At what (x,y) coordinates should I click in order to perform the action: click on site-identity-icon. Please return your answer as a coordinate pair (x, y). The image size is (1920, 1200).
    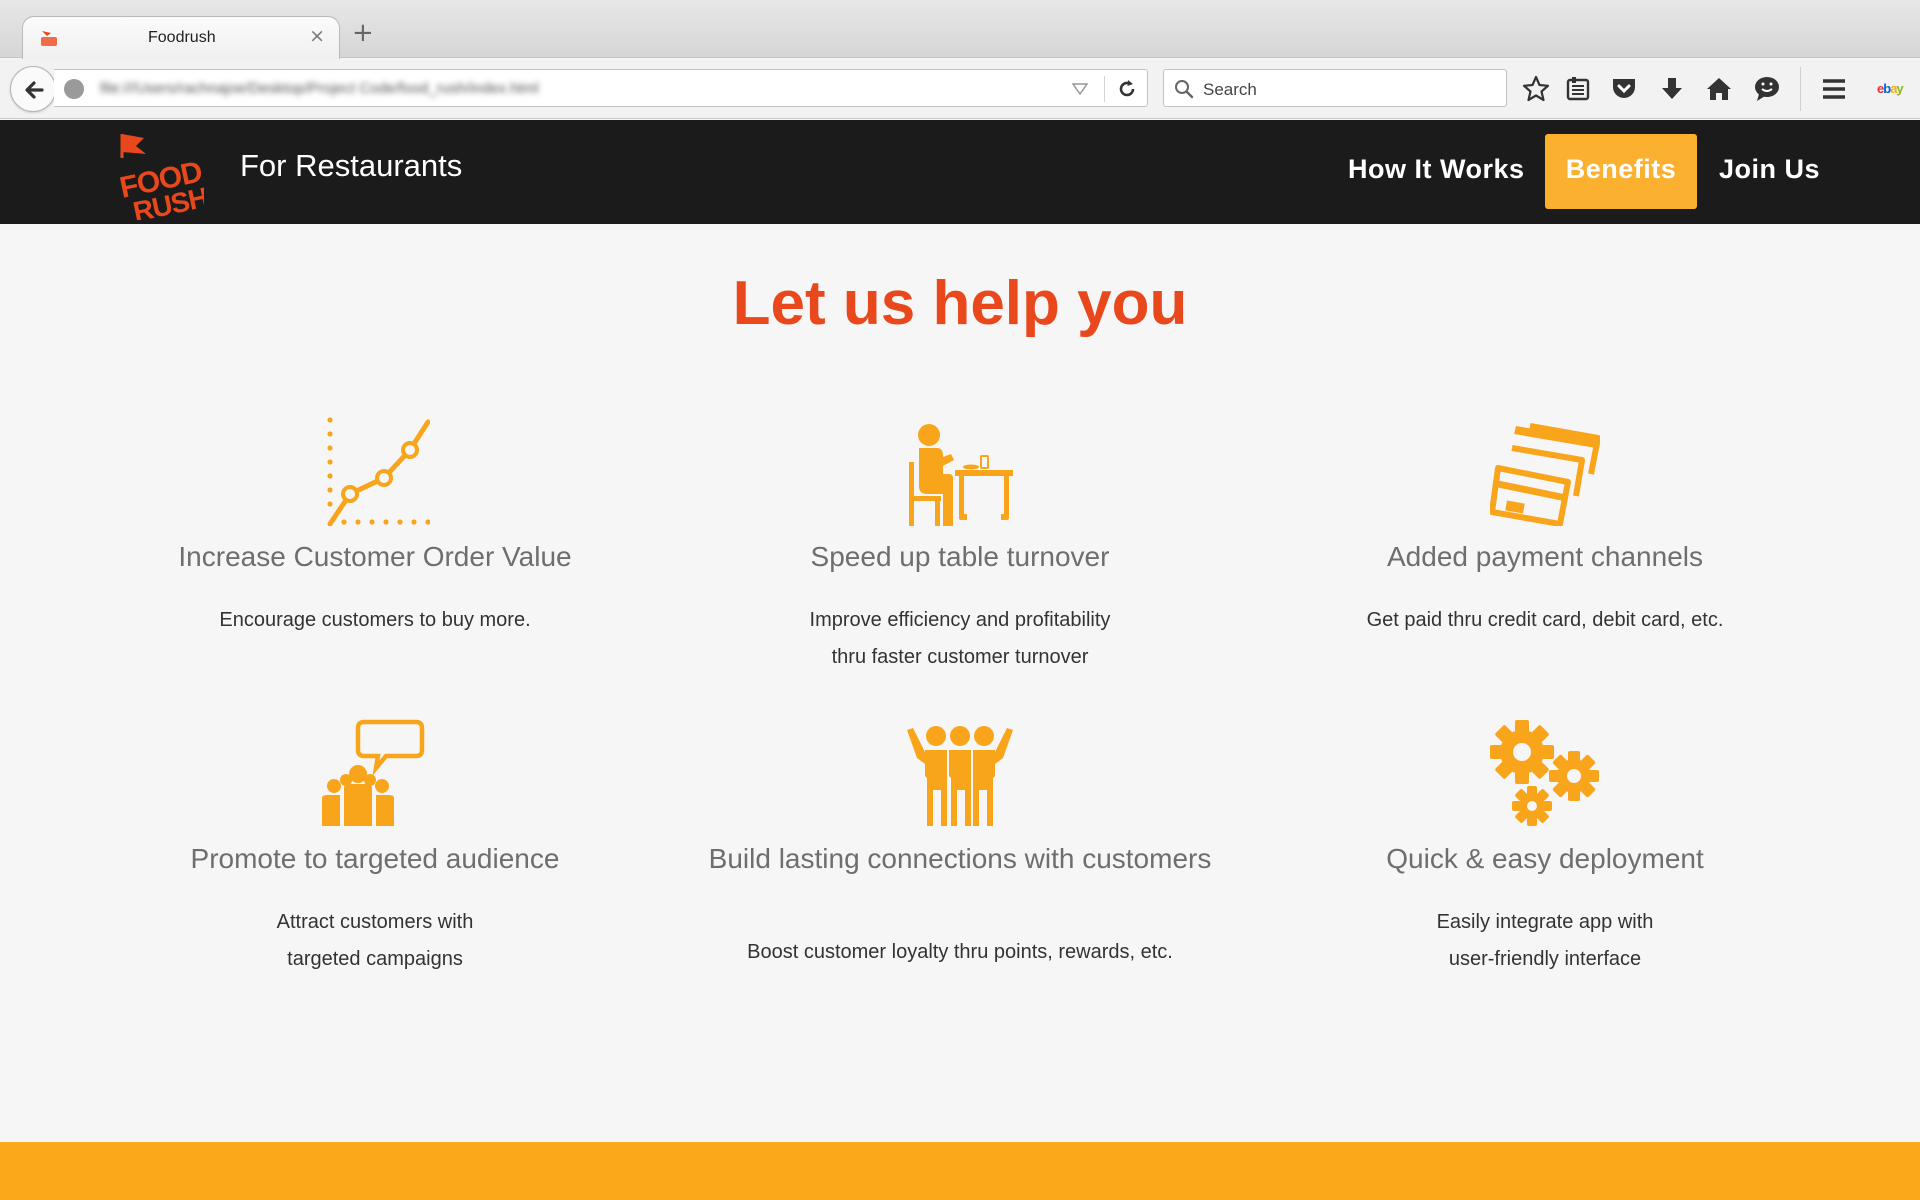
    Looking at the image, I should click on (74, 89).